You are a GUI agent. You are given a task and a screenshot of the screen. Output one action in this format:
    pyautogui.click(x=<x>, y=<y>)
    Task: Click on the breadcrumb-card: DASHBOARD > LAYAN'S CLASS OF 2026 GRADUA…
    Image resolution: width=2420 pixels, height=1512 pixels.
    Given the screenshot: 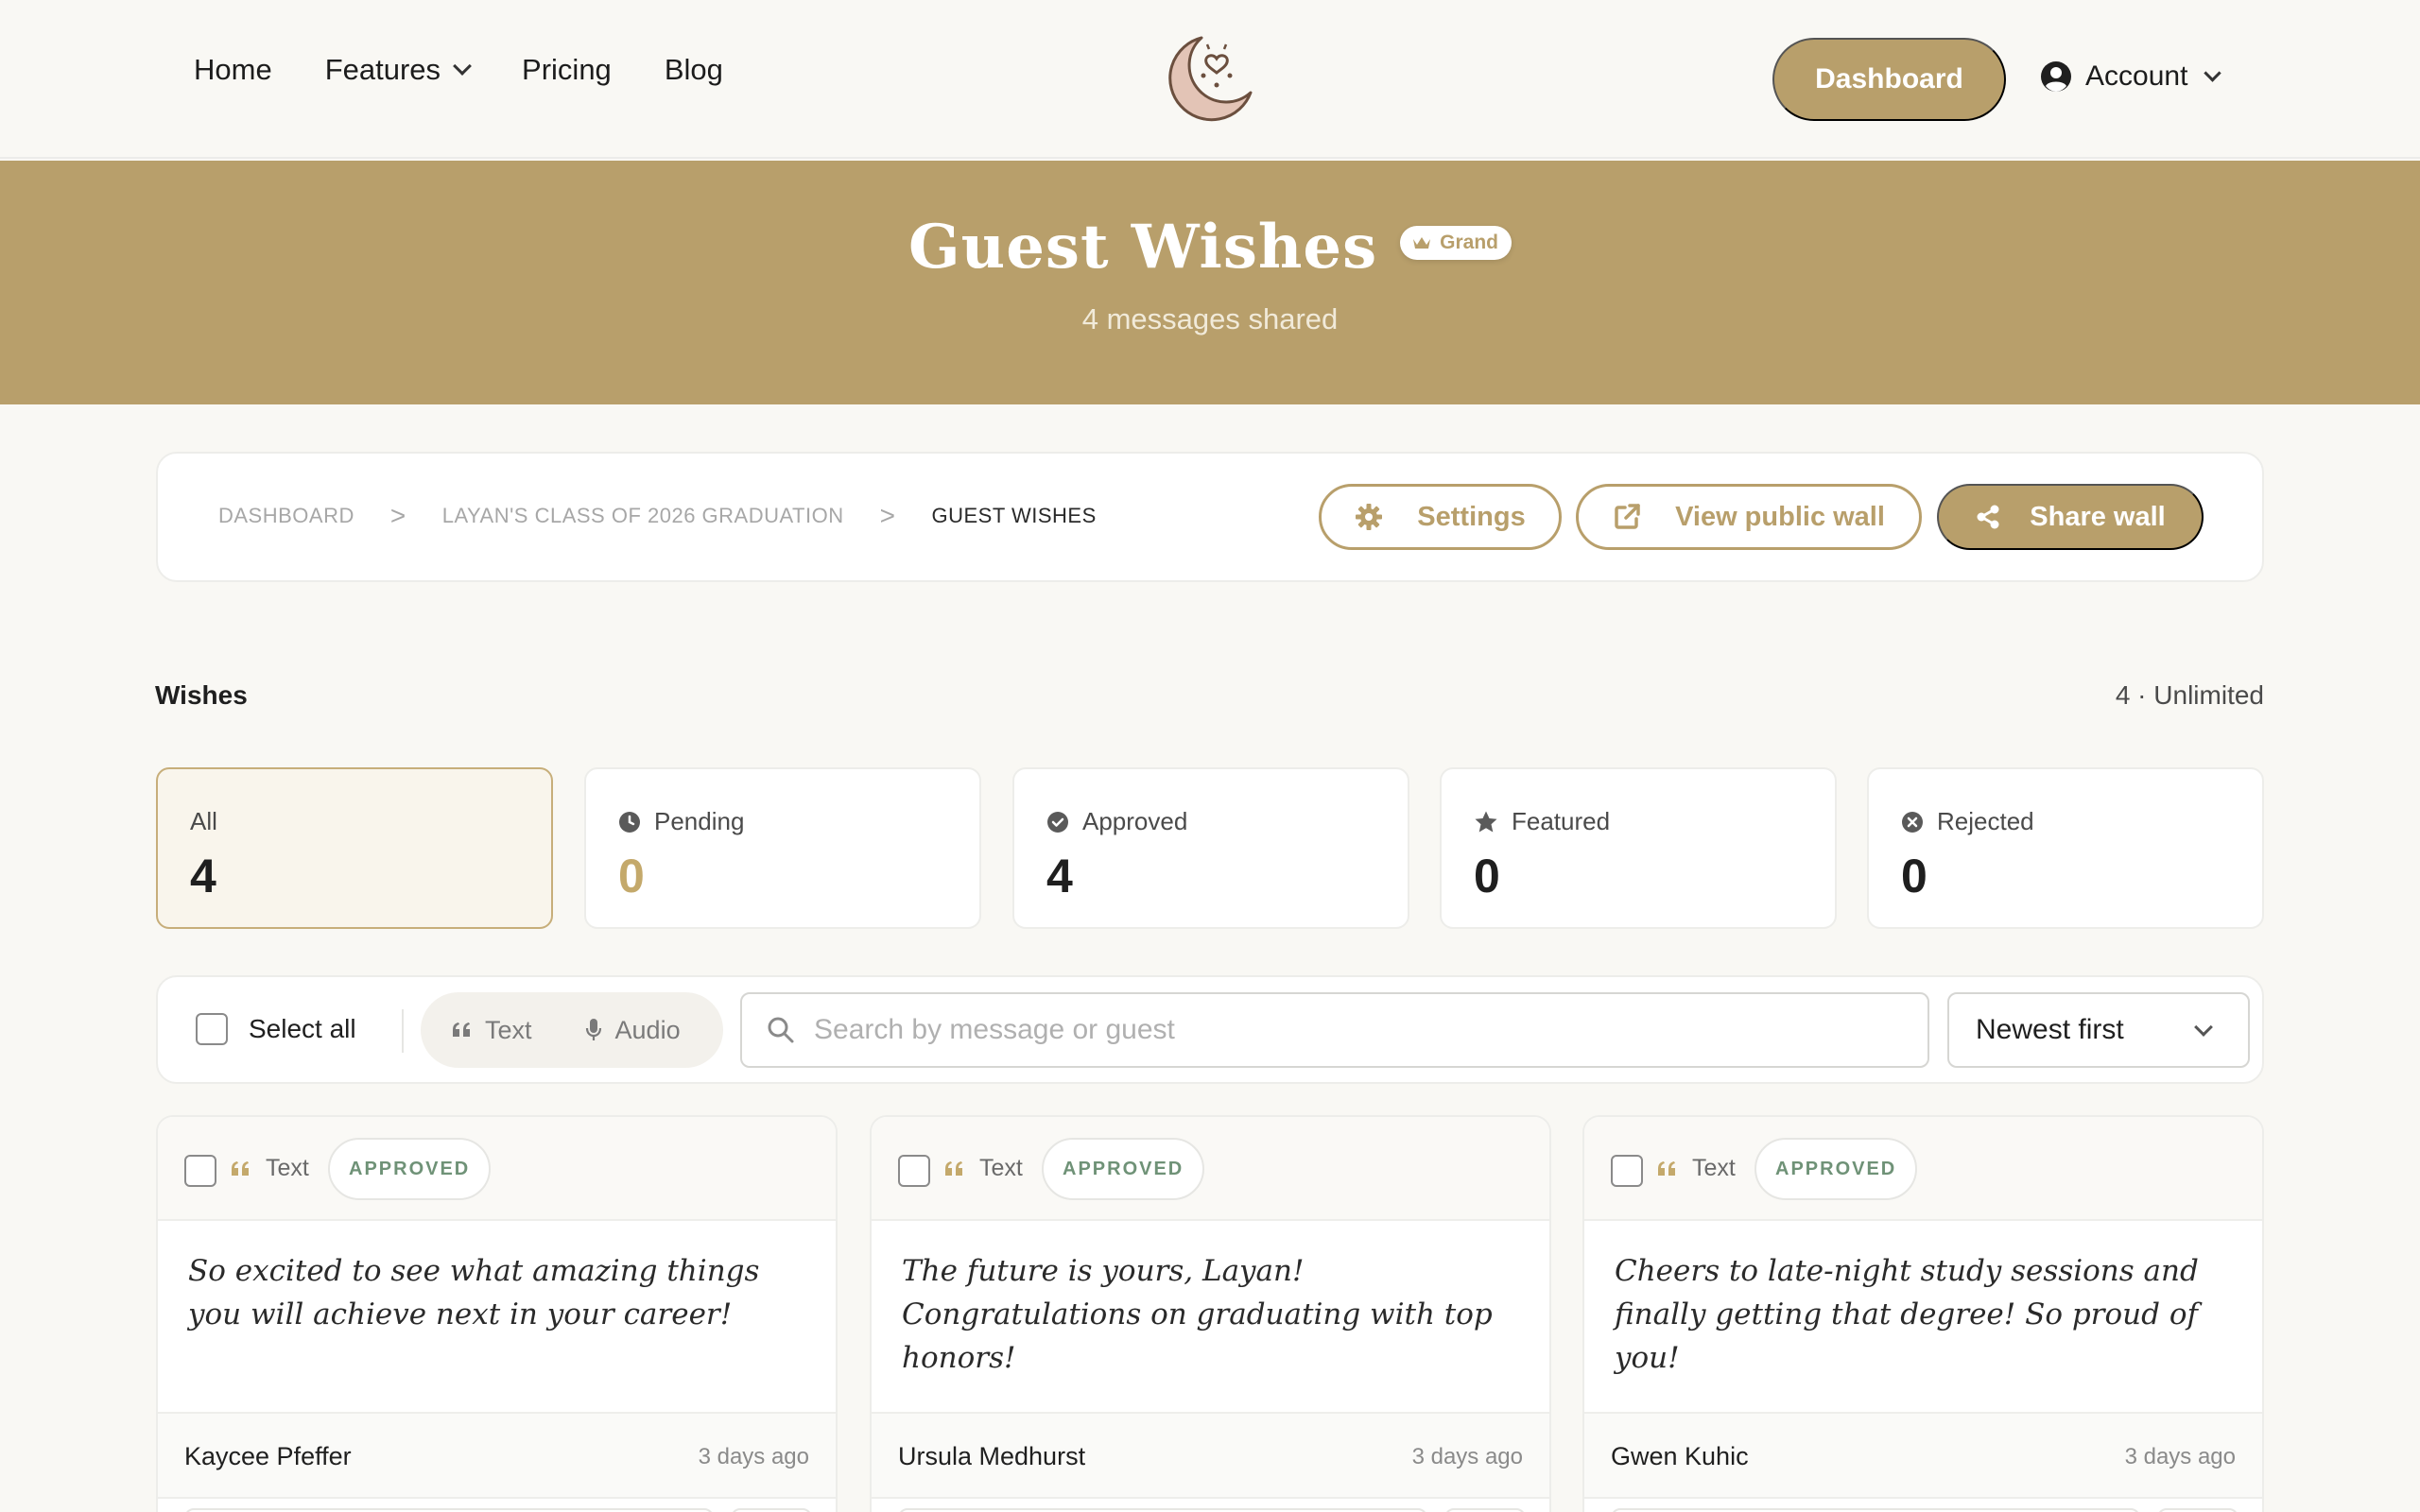 What is the action you would take?
    pyautogui.click(x=1210, y=517)
    